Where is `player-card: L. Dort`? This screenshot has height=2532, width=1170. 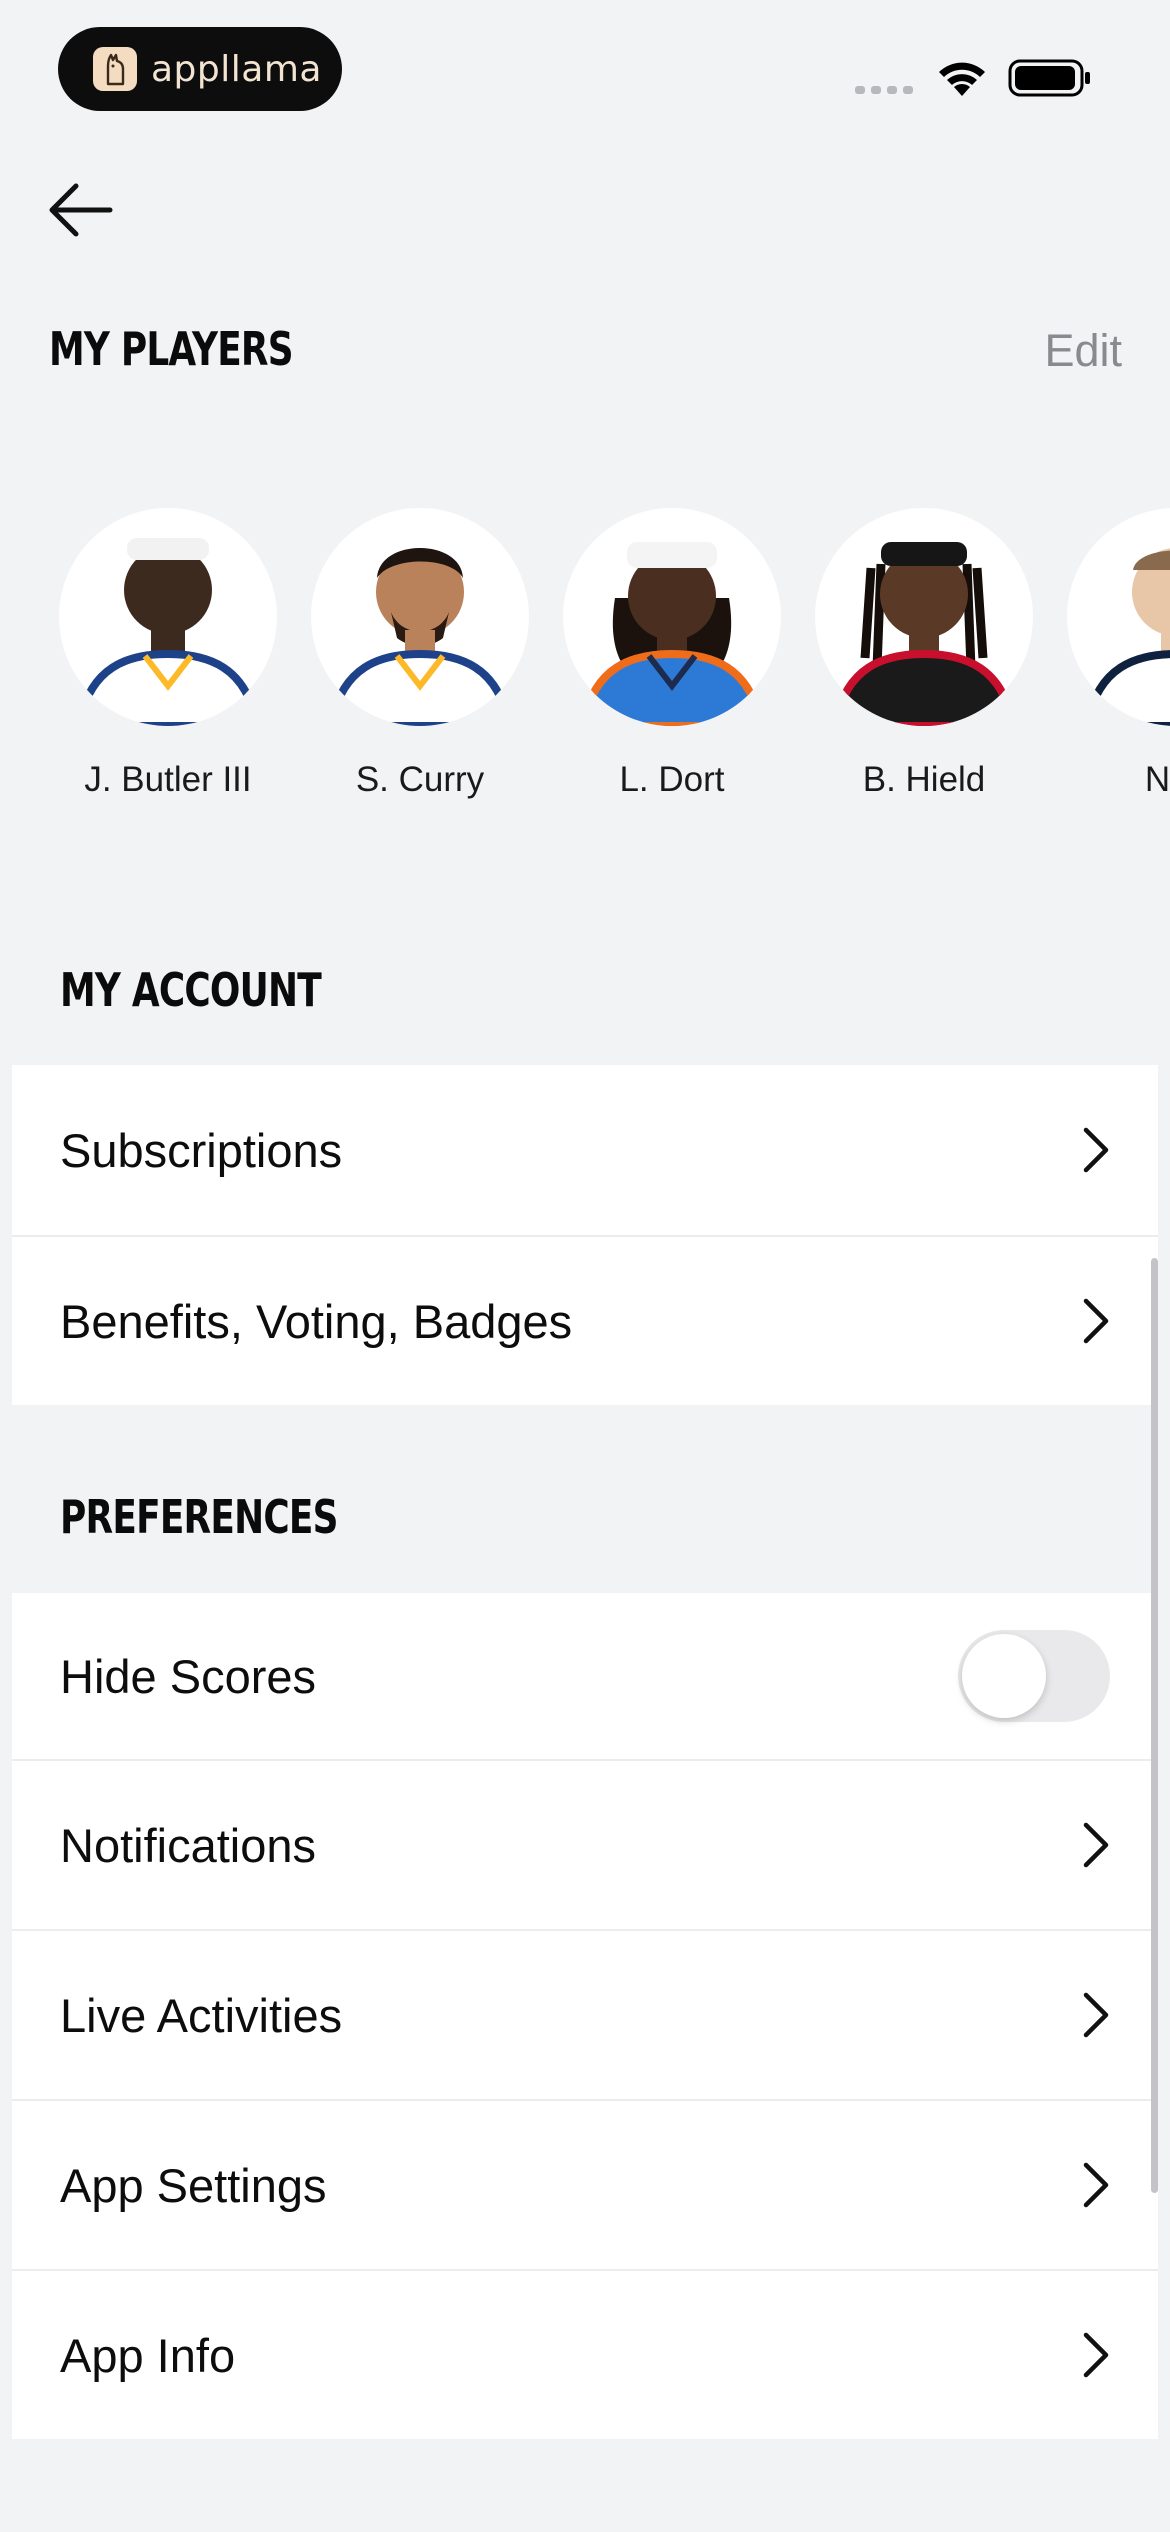
player-card: L. Dort is located at coordinates (672, 654).